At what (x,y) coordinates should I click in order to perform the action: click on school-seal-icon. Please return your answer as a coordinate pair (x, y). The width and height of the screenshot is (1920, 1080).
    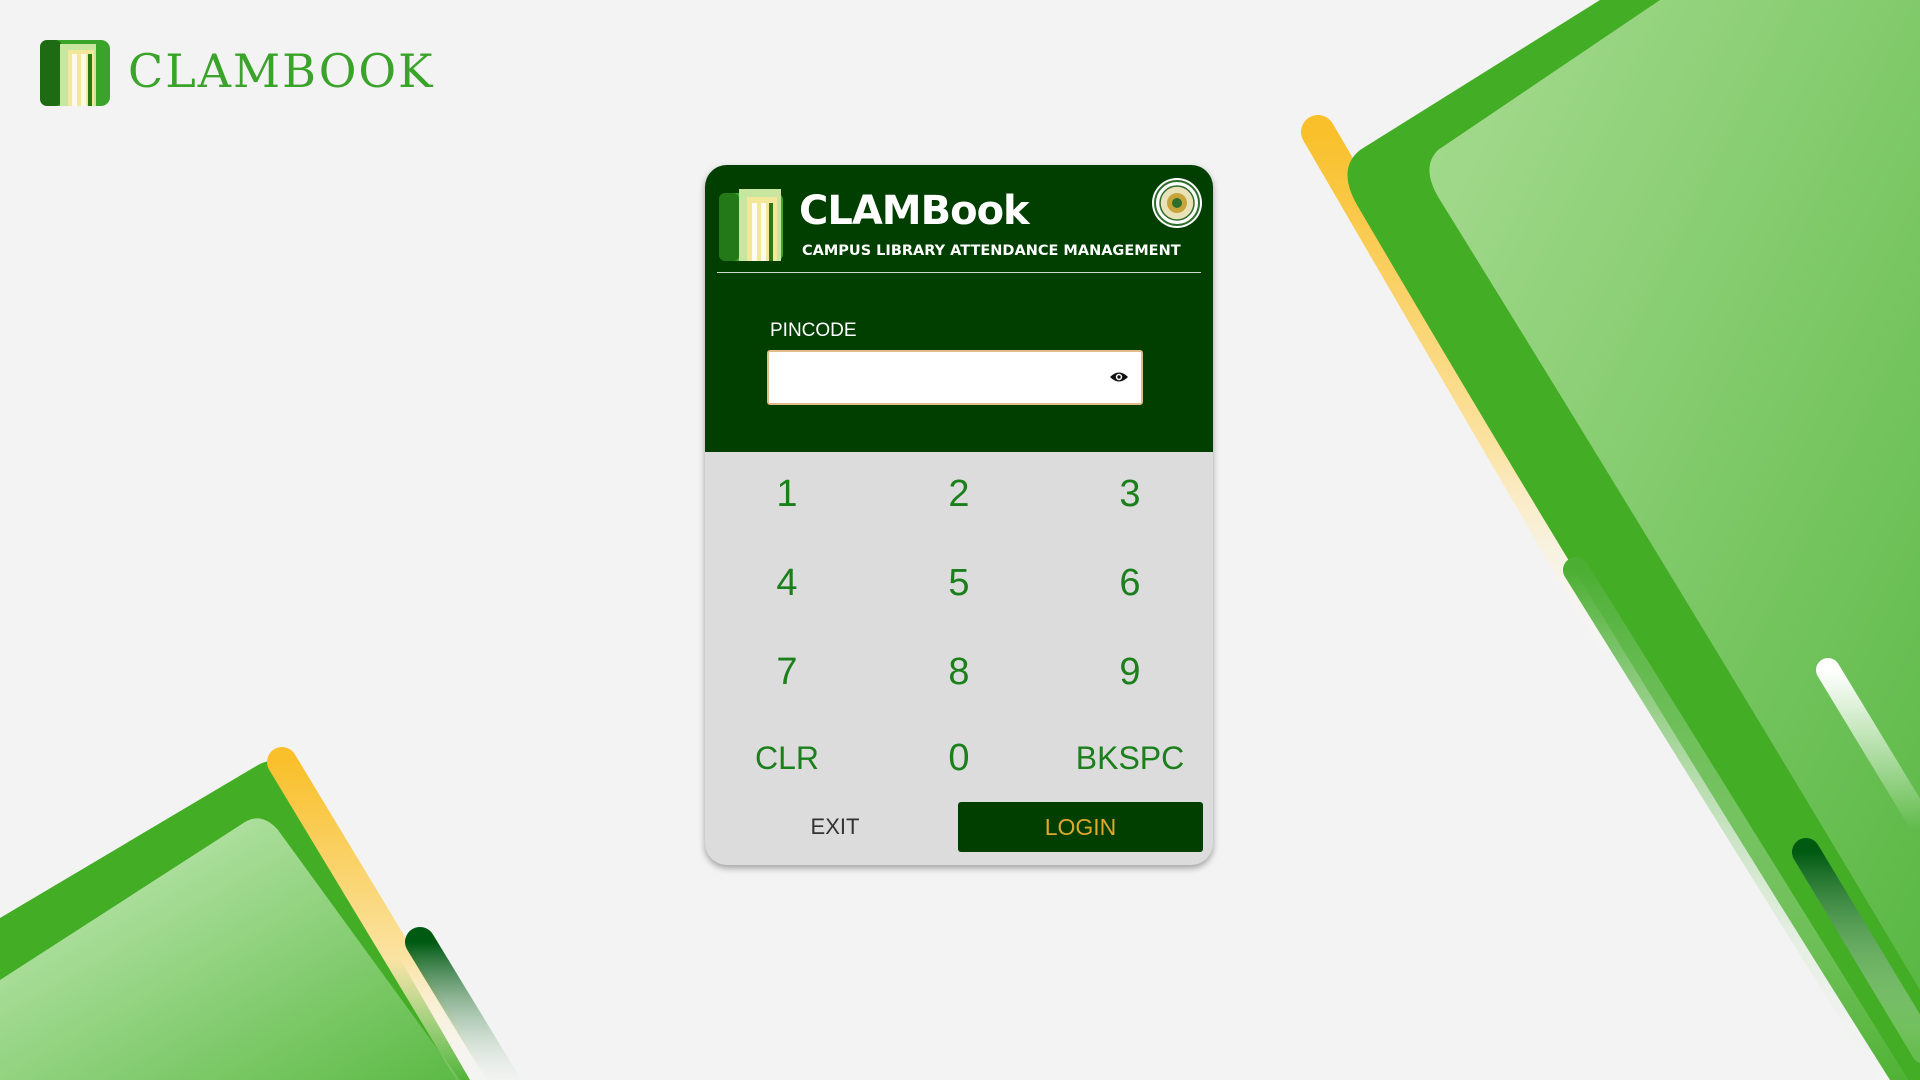
    Looking at the image, I should click on (1177, 203).